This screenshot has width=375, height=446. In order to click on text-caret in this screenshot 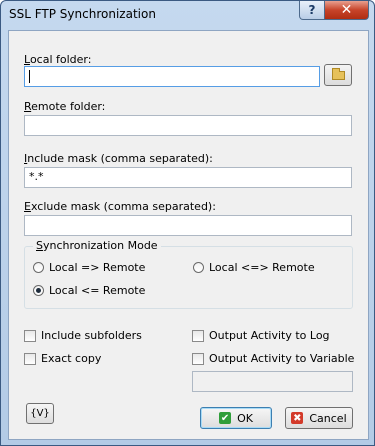, I will do `click(29, 76)`.